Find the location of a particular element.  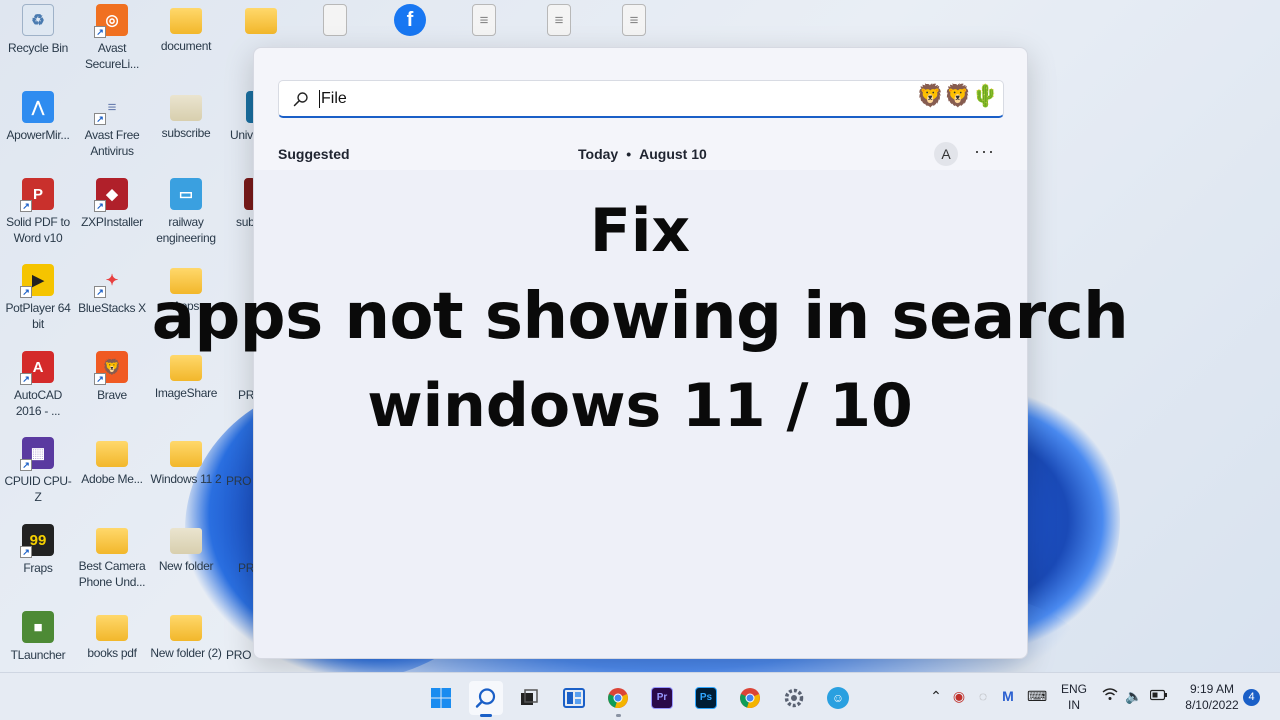

more-options-button: ··· is located at coordinates (984, 151).